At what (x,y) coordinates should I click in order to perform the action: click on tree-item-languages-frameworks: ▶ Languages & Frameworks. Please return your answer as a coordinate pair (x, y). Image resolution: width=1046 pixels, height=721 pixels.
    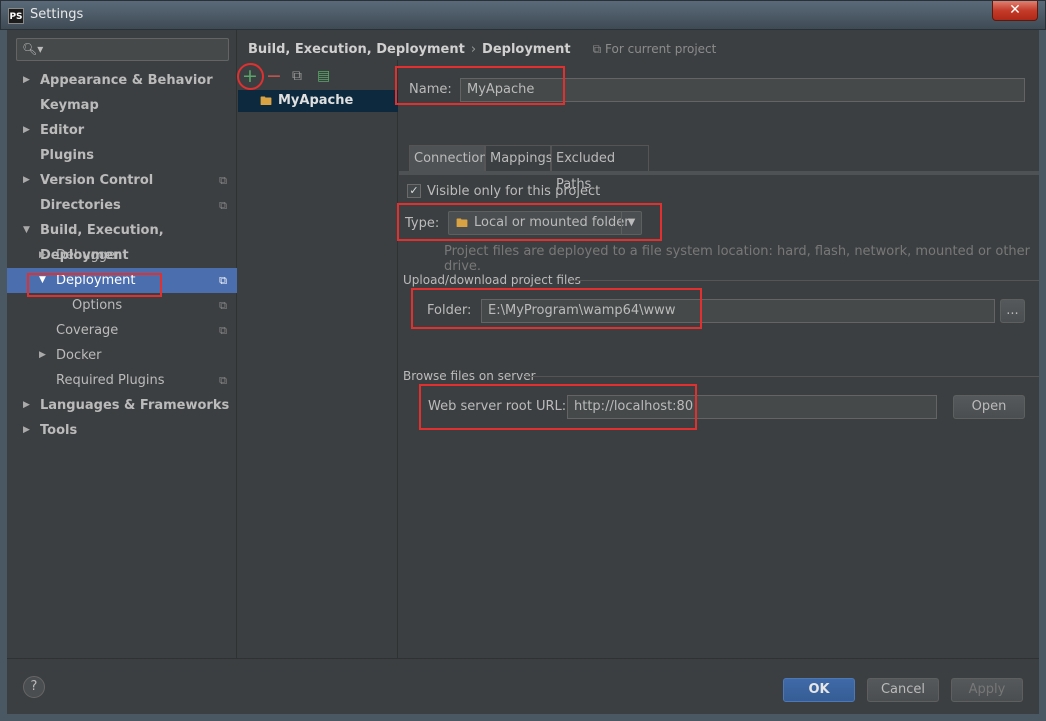
    Looking at the image, I should click on (122, 405).